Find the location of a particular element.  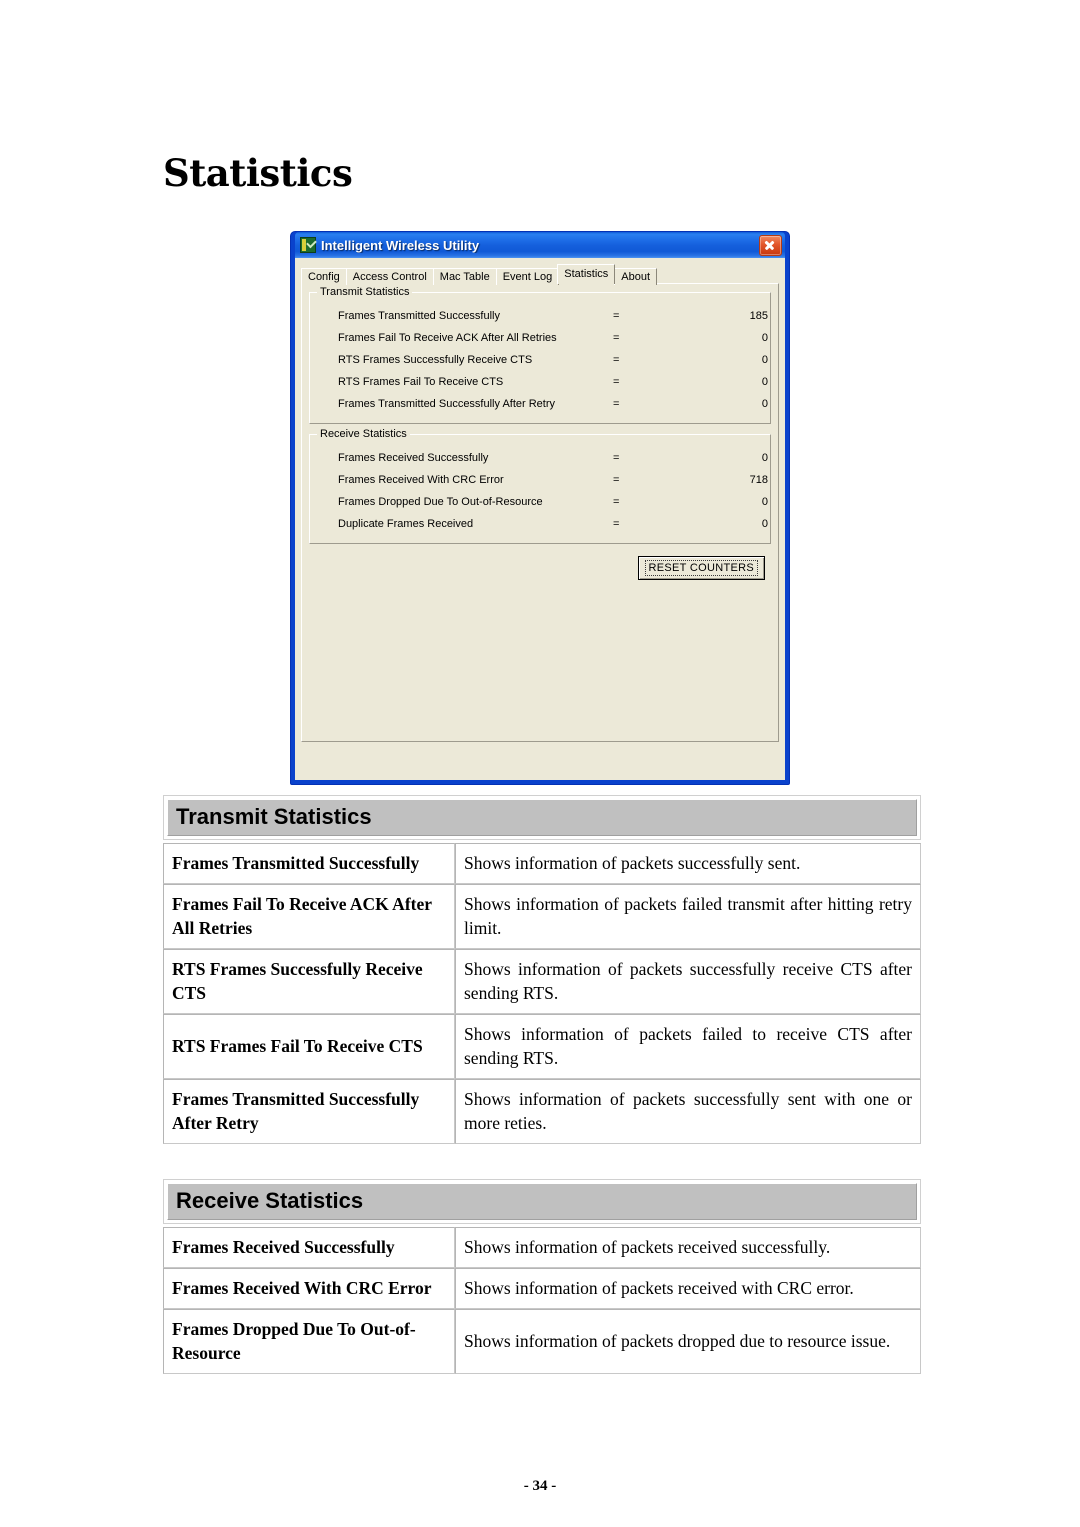

row-term: Frames Transmitted Successfully is located at coordinates (309, 863).